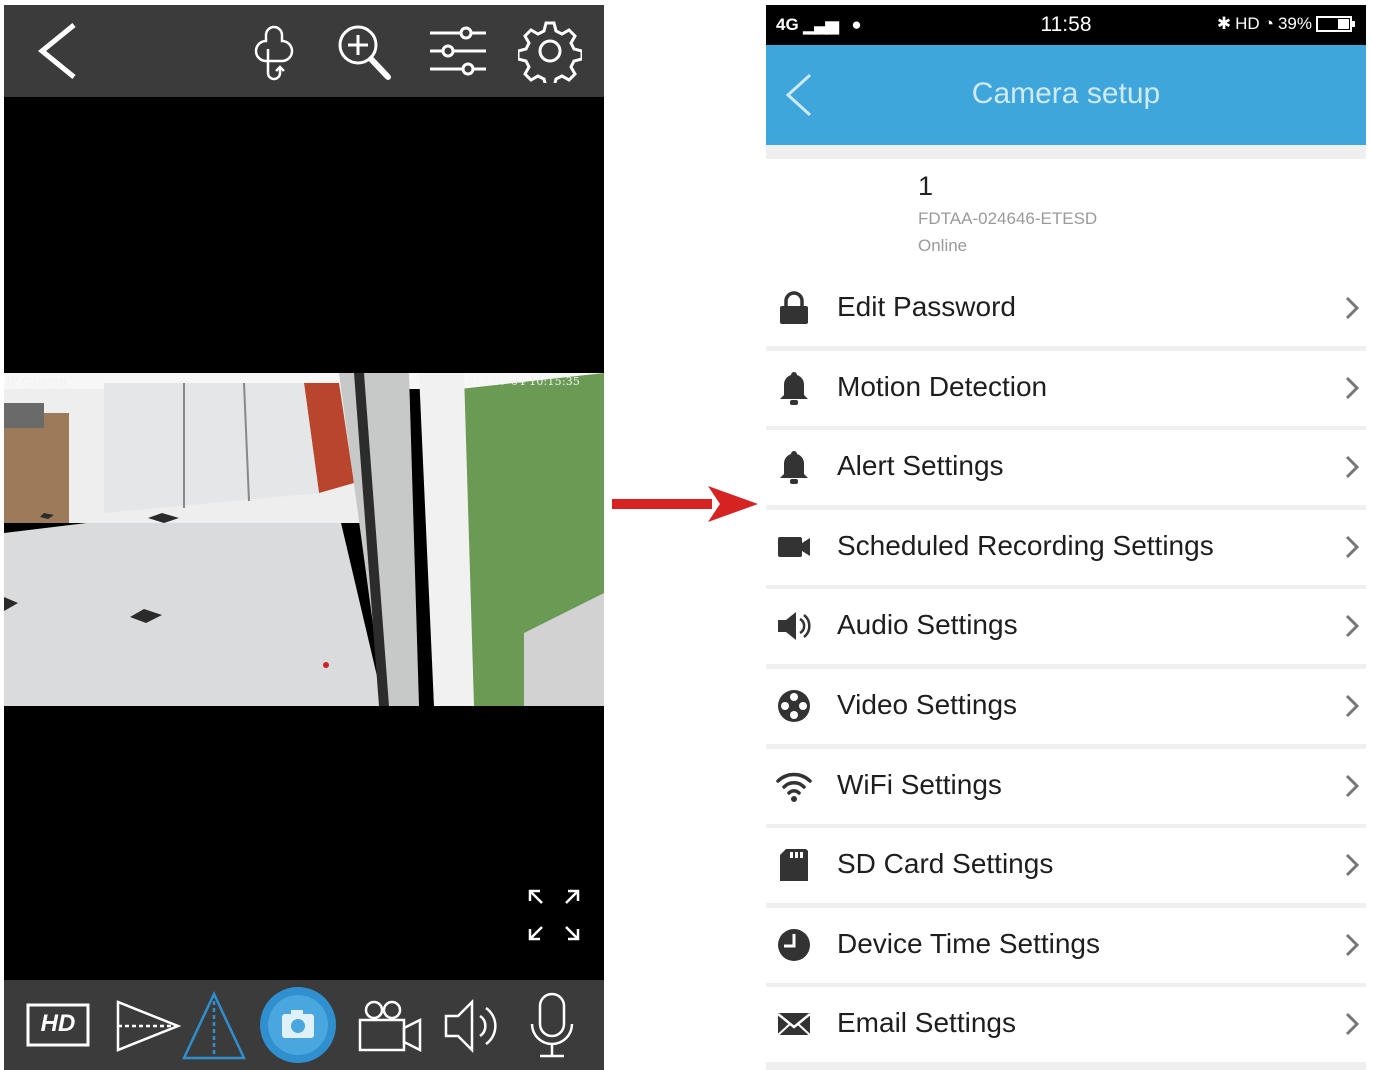 The width and height of the screenshot is (1373, 1070). I want to click on device-info-card: 1 FDTAA-024646-ETESD Online, so click(1066, 218).